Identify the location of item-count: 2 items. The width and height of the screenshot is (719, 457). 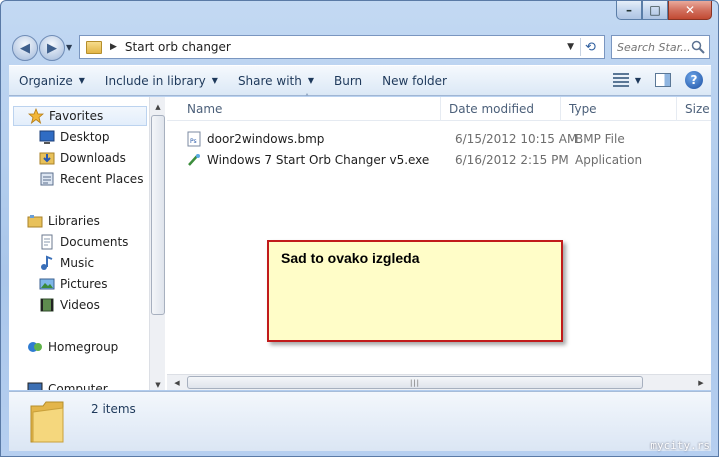
(113, 409).